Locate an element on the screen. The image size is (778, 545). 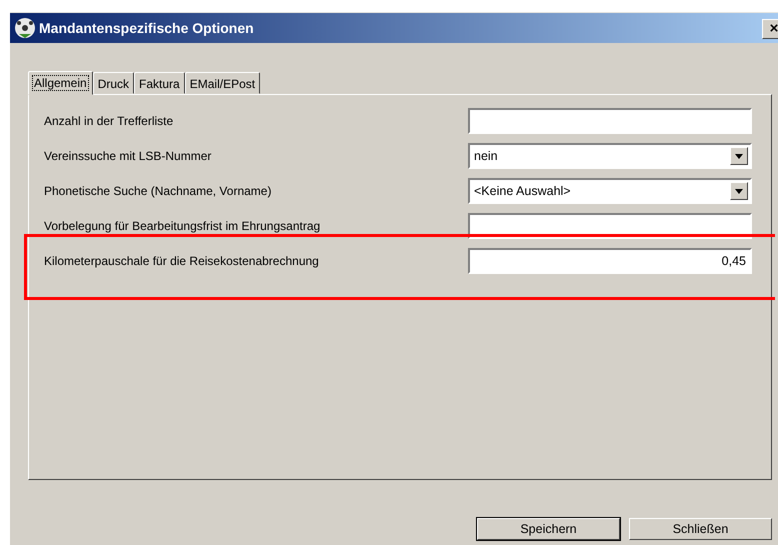
window-title: Mandantenspezifische Optionen is located at coordinates (146, 28).